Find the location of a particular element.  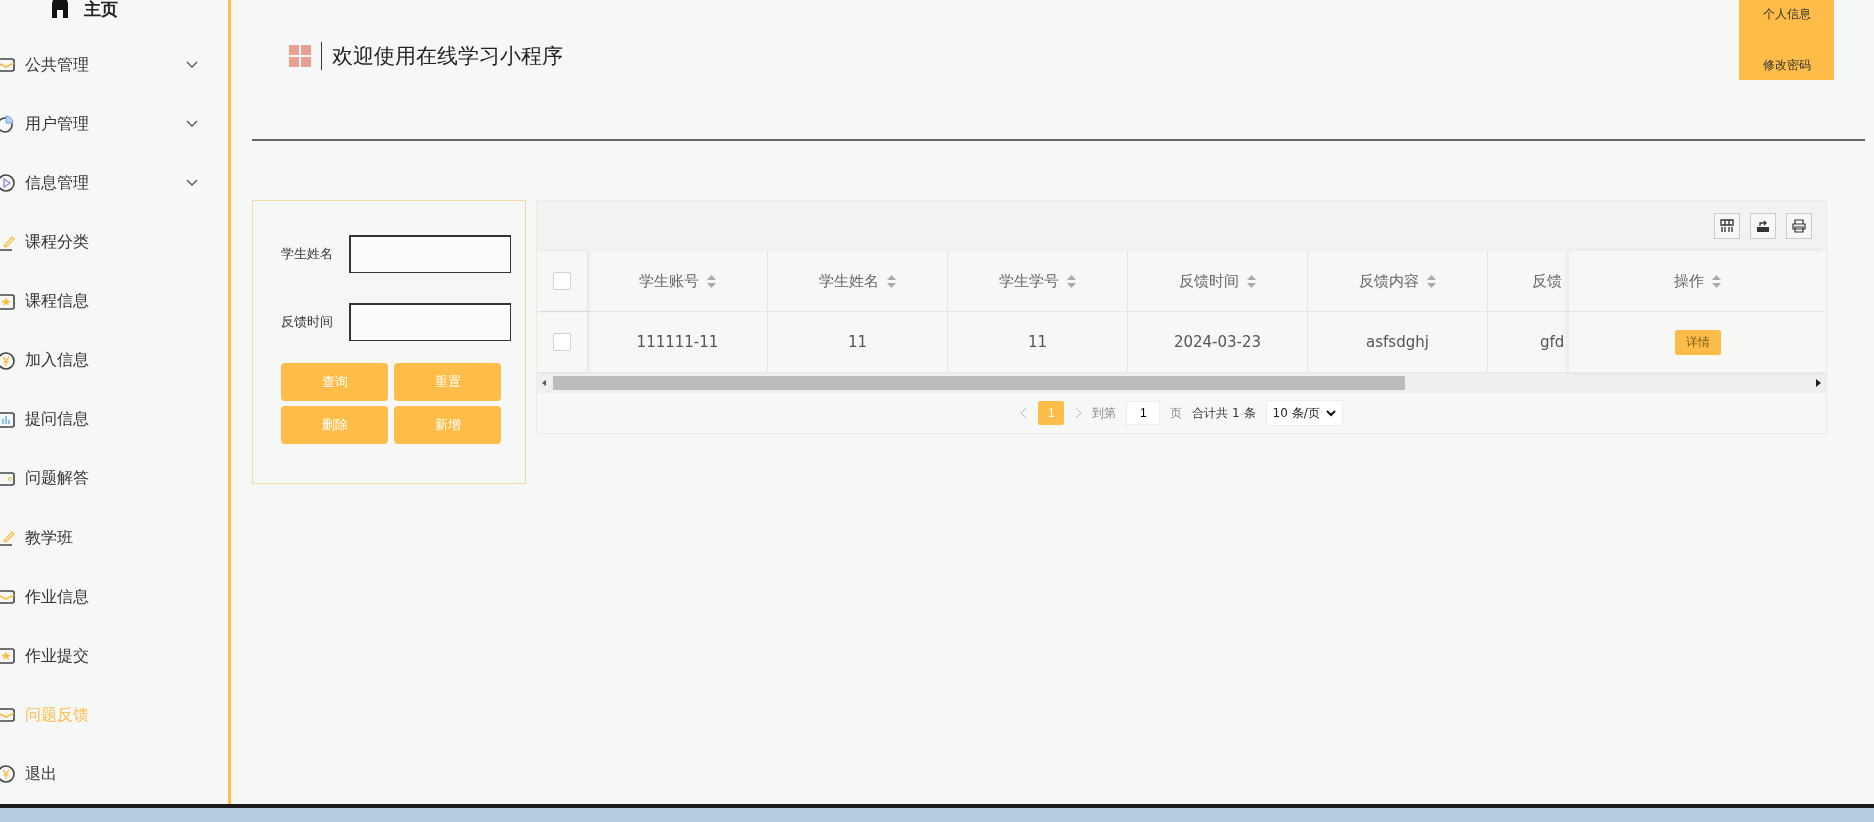

play-icon is located at coordinates (8, 183).